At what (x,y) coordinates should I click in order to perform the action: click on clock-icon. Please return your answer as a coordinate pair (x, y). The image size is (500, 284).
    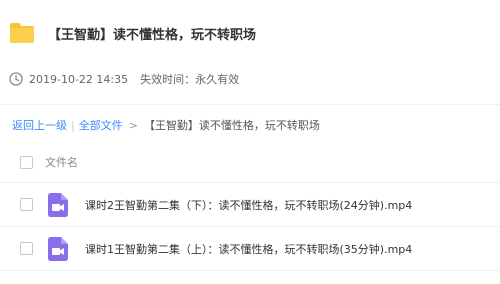
    Looking at the image, I should click on (16, 79).